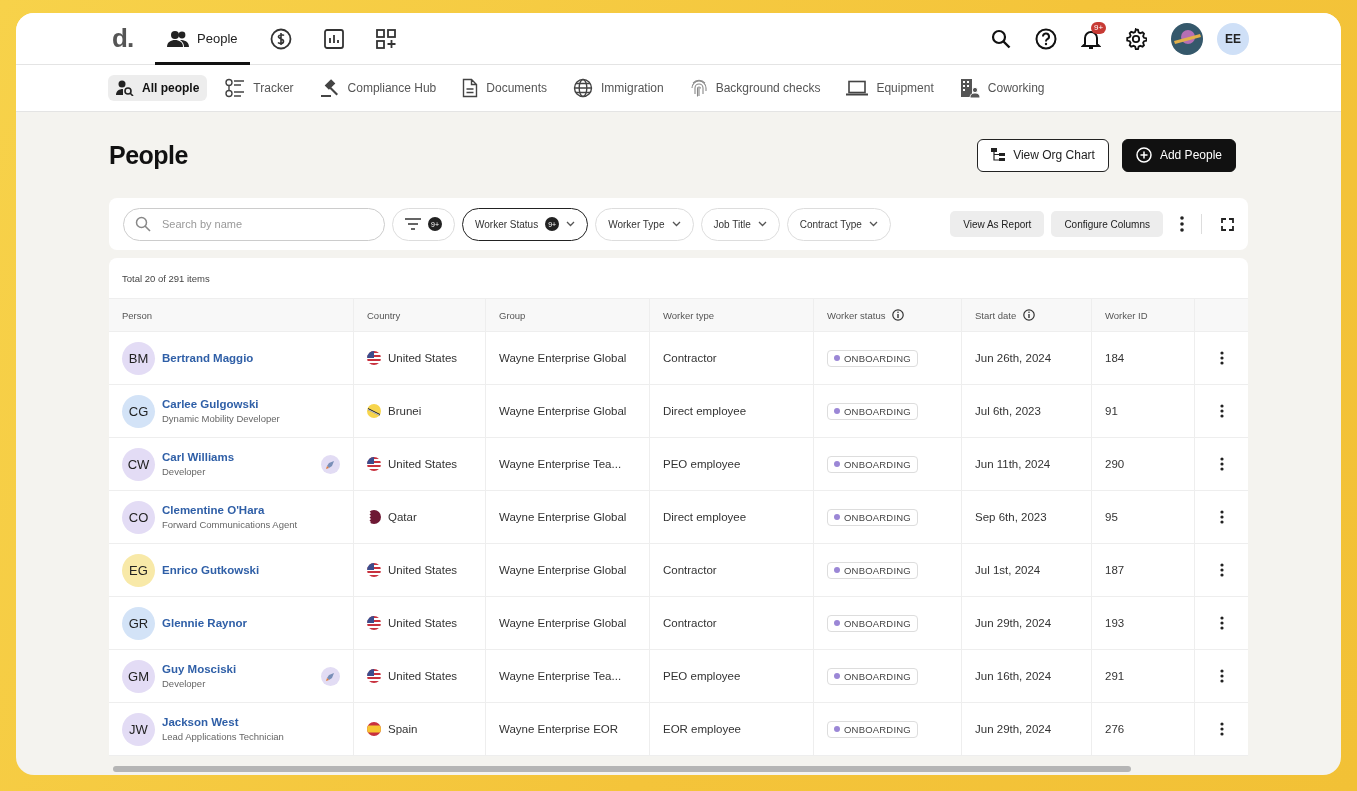 This screenshot has width=1357, height=791. Describe the element at coordinates (378, 88) in the screenshot. I see `sub-nav-tab: Compliance Hub` at that location.